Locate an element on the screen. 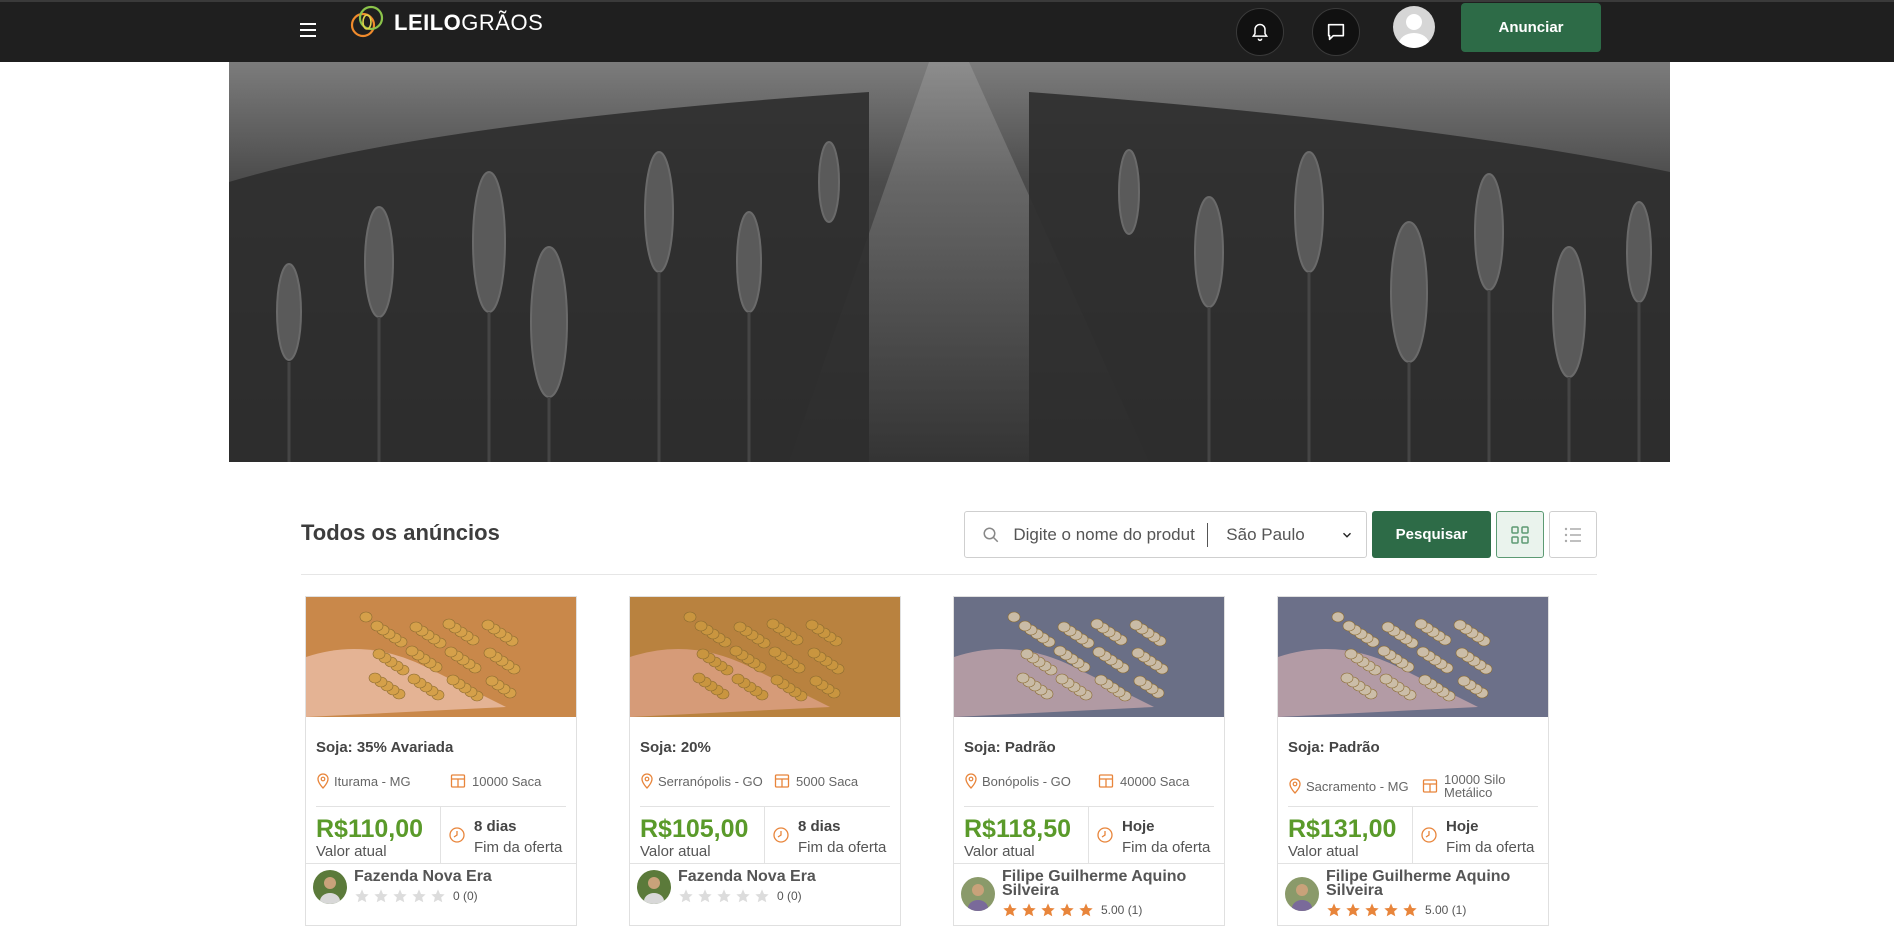  top-navbar: LEILOGRÃOS Anunciar is located at coordinates (947, 31).